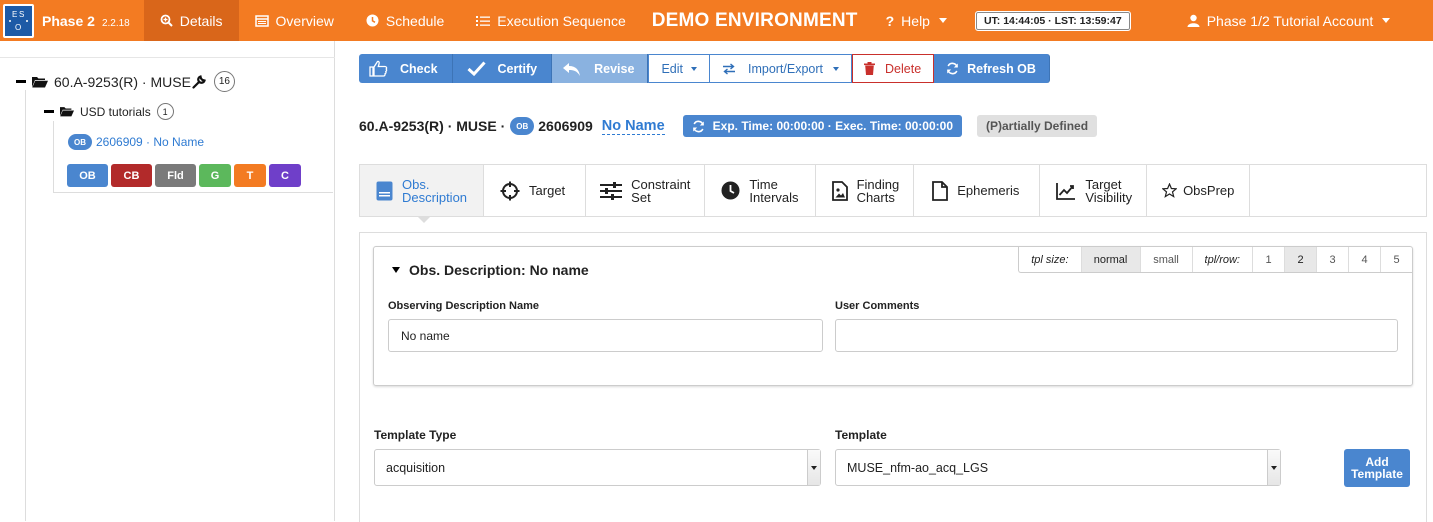 Image resolution: width=1433 pixels, height=522 pixels. I want to click on row-2-button: 2, so click(1300, 259).